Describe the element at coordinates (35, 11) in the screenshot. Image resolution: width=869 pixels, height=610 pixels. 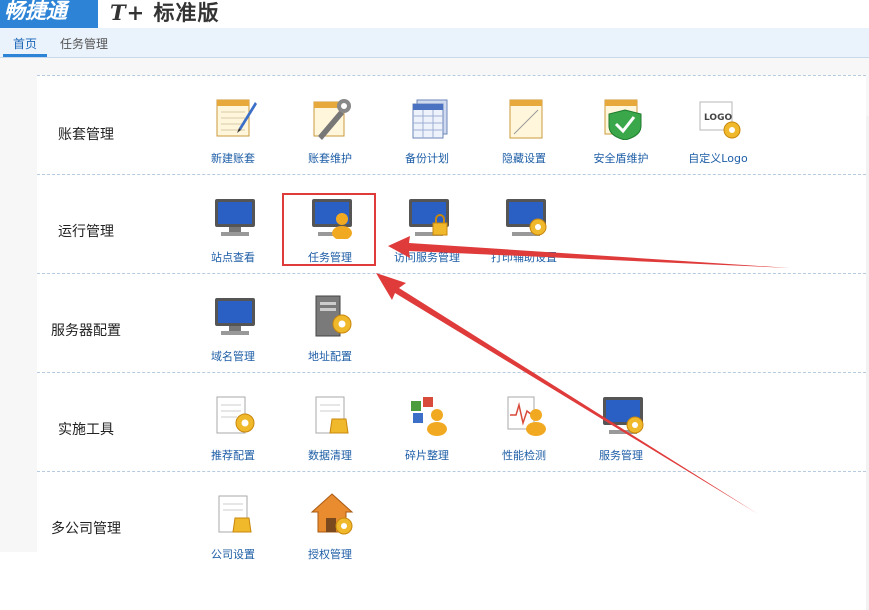
I see `brand-logo-text: 畅捷通` at that location.